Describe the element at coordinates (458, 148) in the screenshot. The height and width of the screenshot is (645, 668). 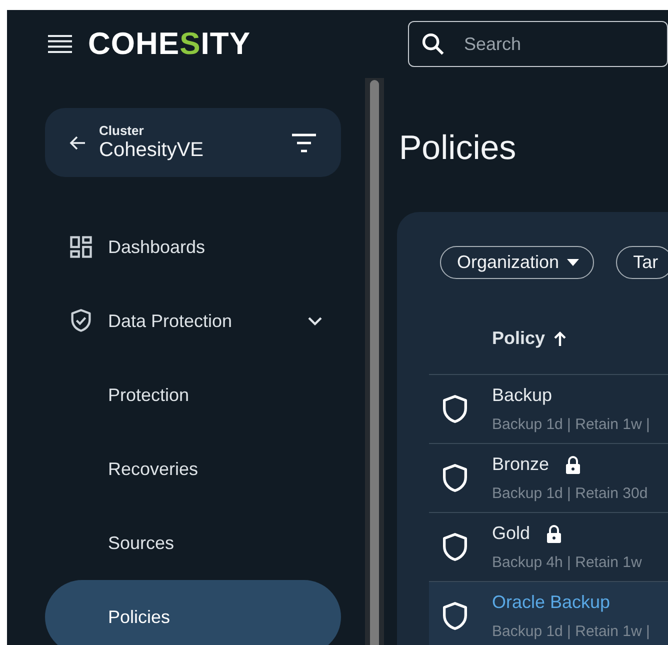
I see `page-title: Policies` at that location.